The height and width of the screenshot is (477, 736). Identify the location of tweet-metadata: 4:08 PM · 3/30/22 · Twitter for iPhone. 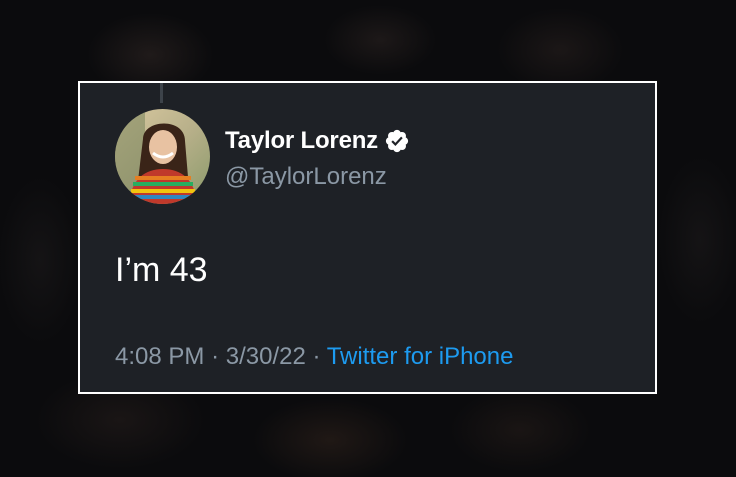
(314, 357).